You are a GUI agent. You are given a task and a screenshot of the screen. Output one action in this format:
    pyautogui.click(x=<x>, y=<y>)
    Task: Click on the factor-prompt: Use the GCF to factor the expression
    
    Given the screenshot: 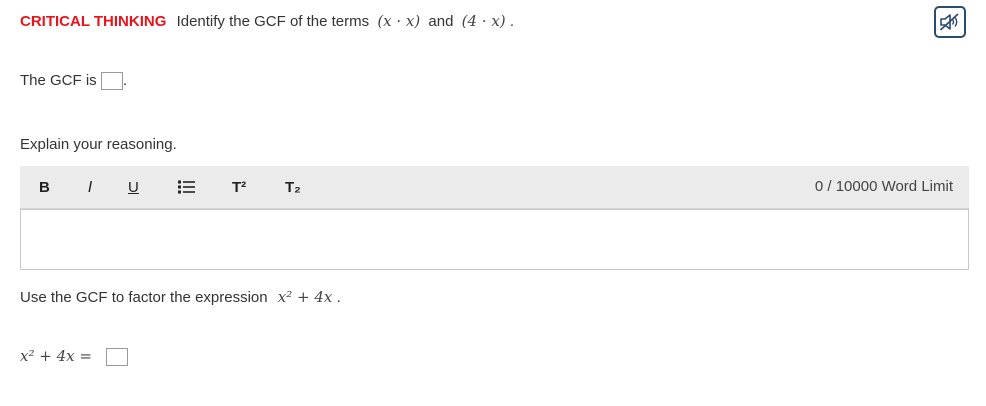 What is the action you would take?
    pyautogui.click(x=144, y=297)
    